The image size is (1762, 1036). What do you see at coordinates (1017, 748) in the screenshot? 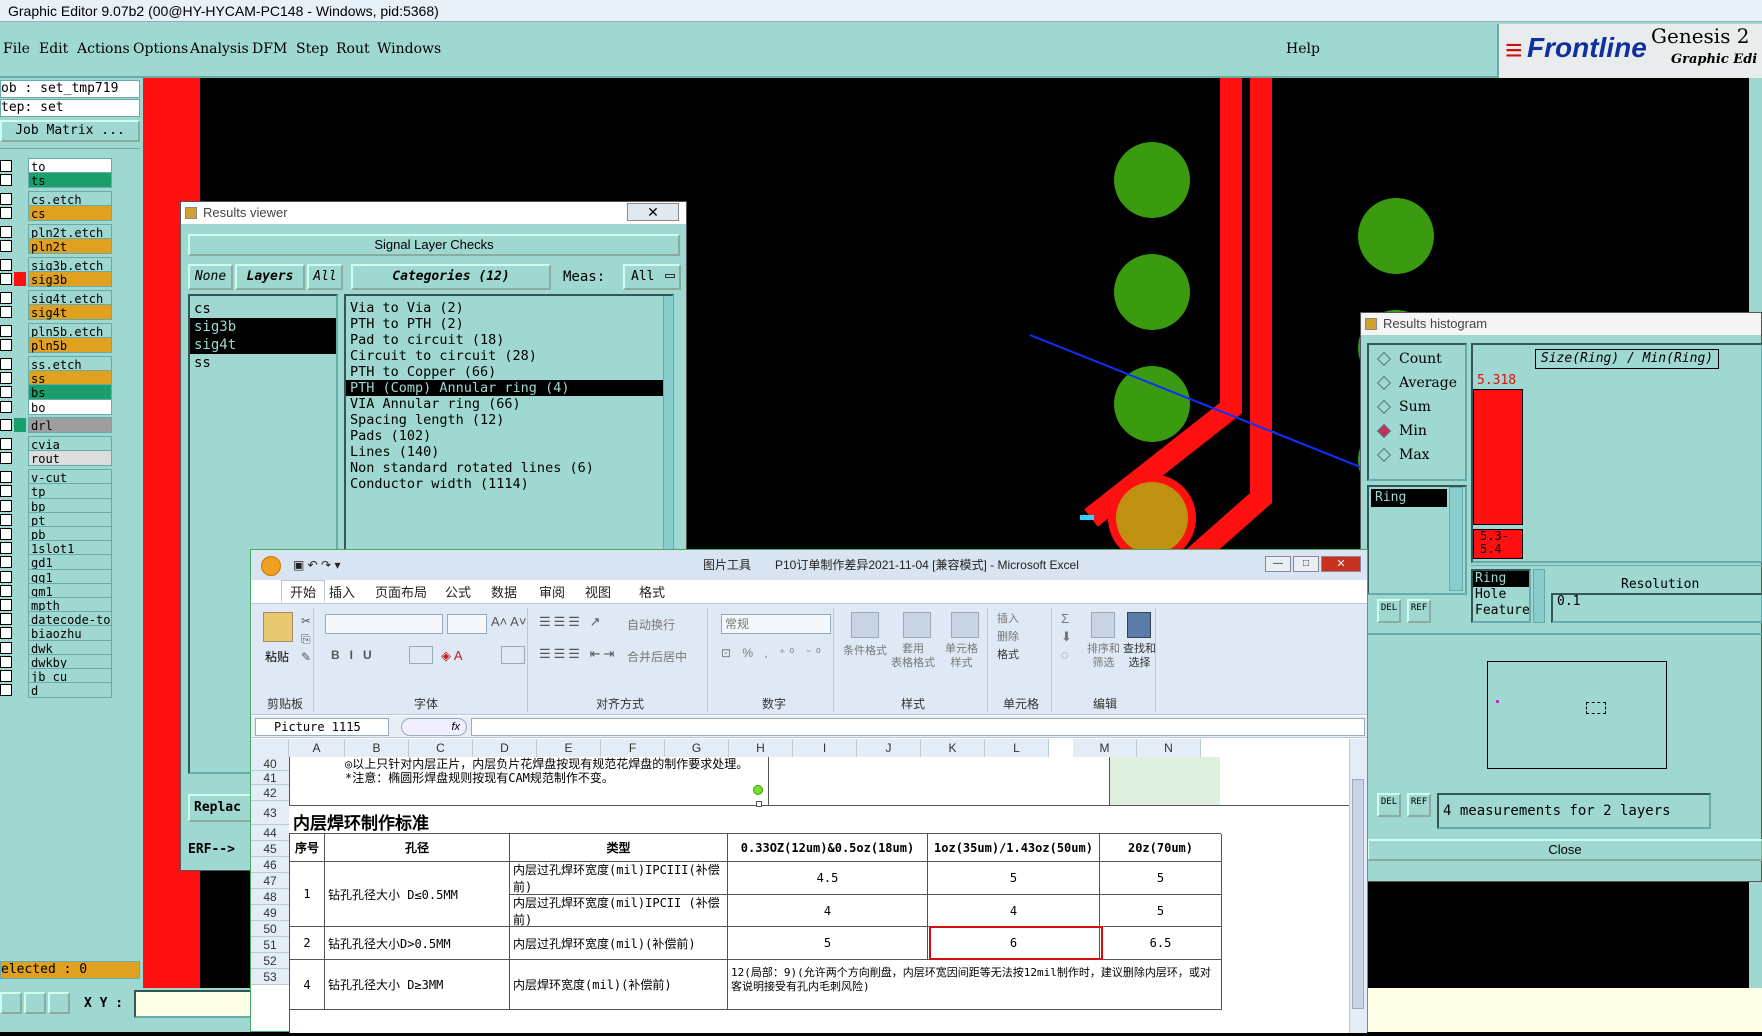
I see `column-header: L` at bounding box center [1017, 748].